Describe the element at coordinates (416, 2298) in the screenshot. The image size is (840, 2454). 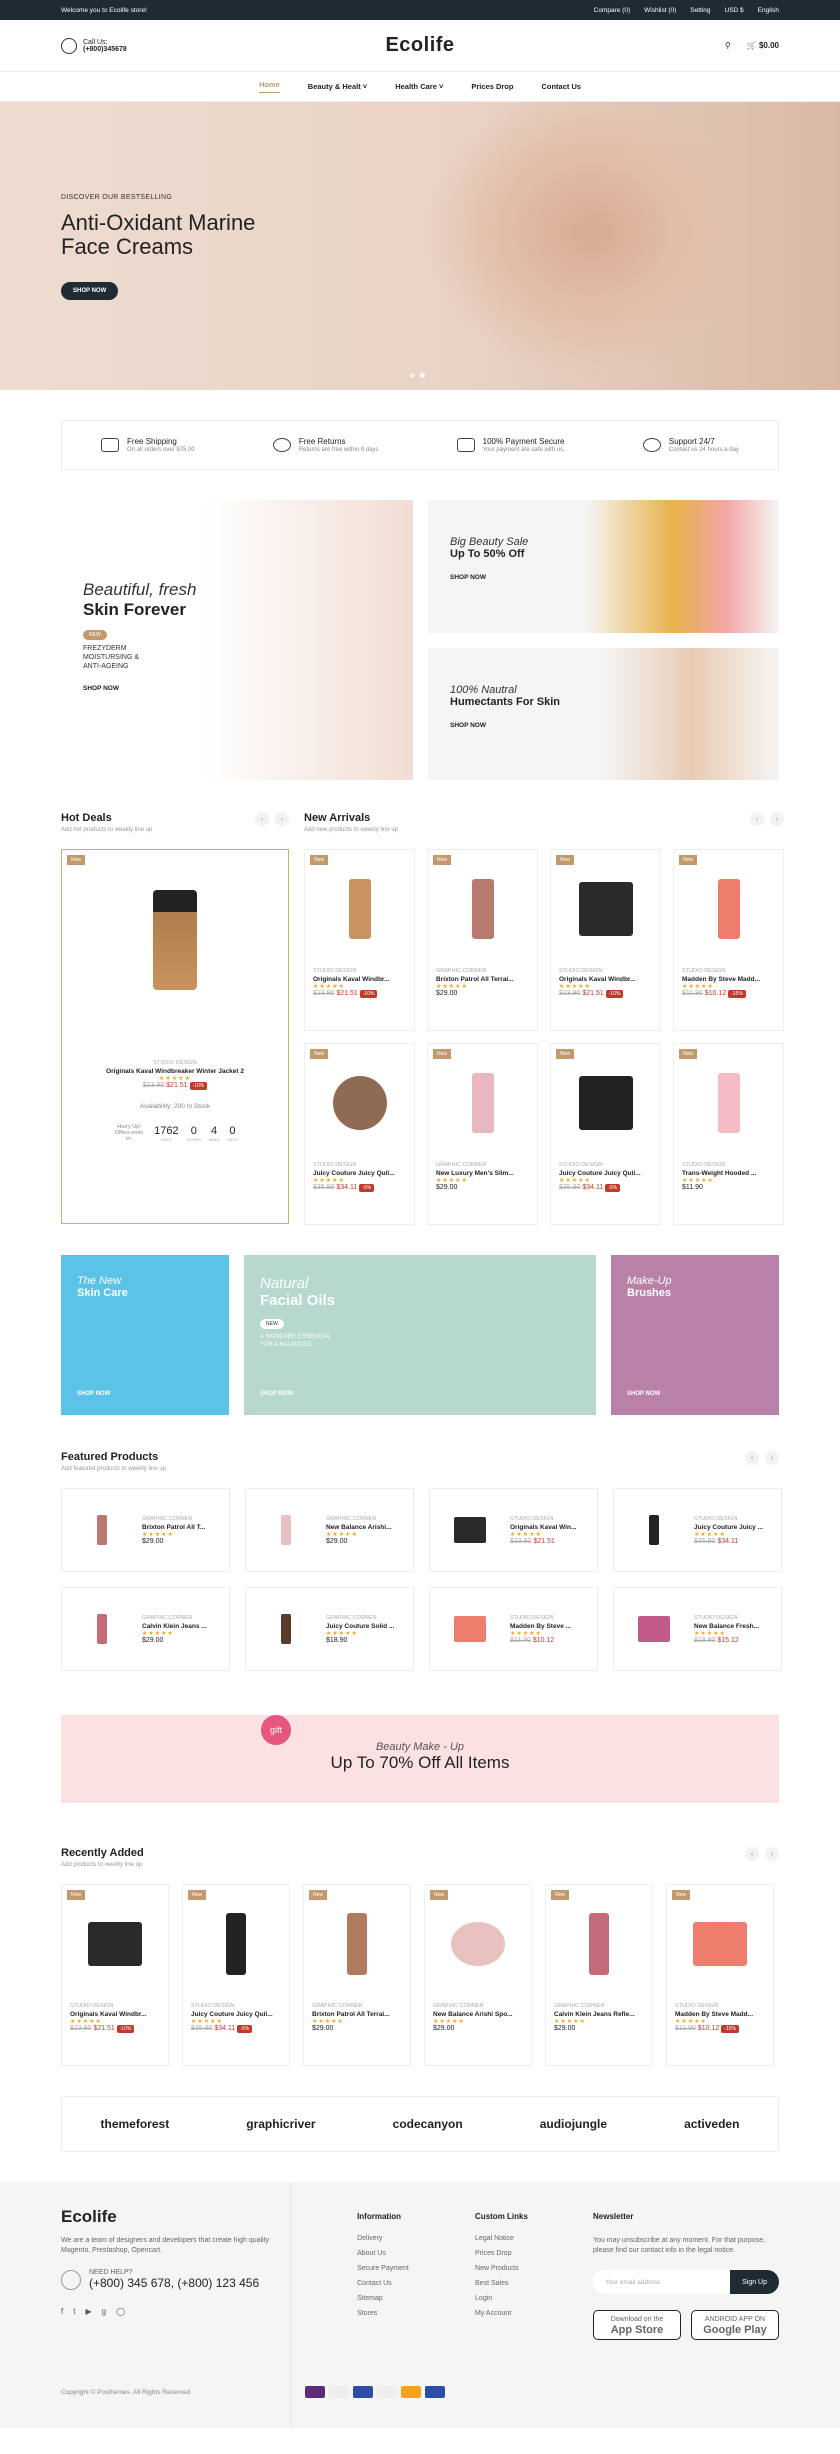
I see `footer-link: Sitemap` at that location.